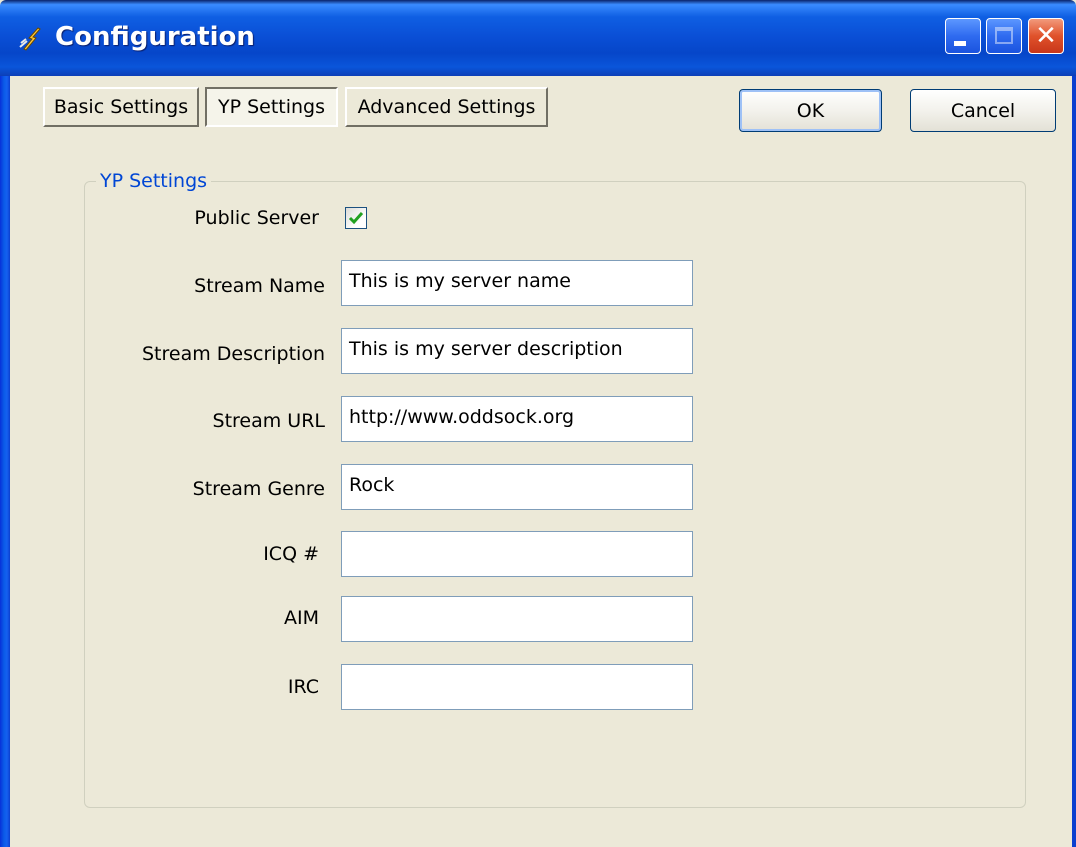  I want to click on aim-input, so click(517, 619).